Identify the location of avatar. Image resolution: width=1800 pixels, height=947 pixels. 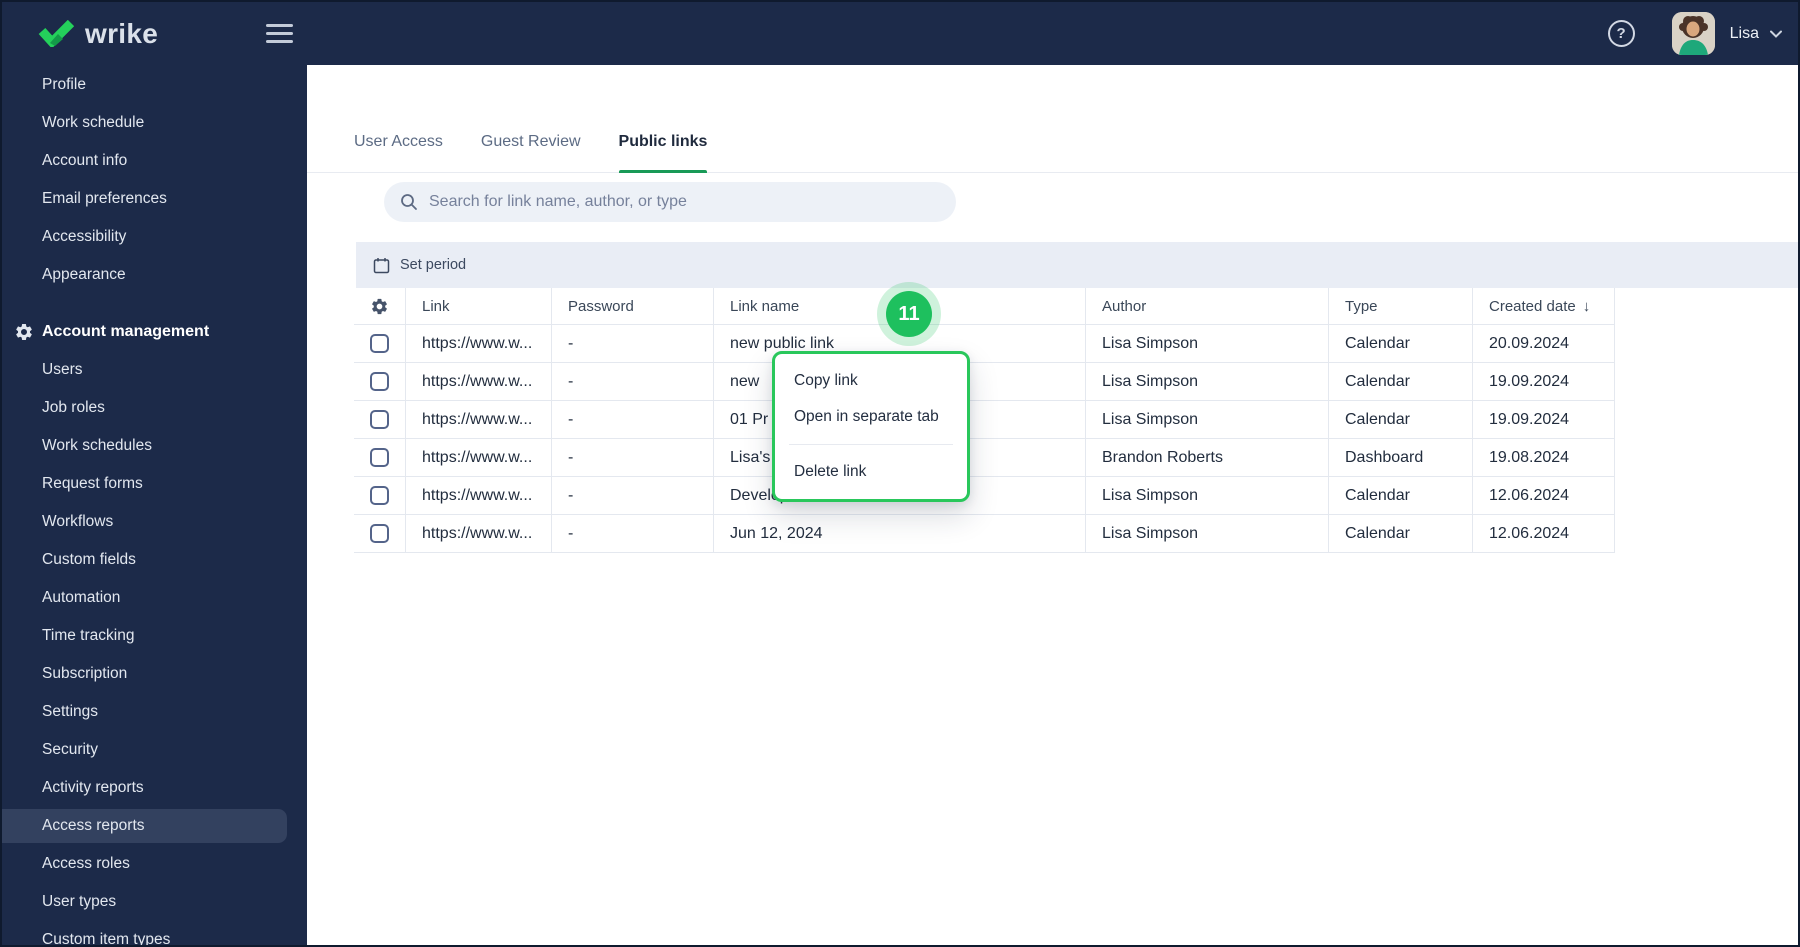
(1693, 33).